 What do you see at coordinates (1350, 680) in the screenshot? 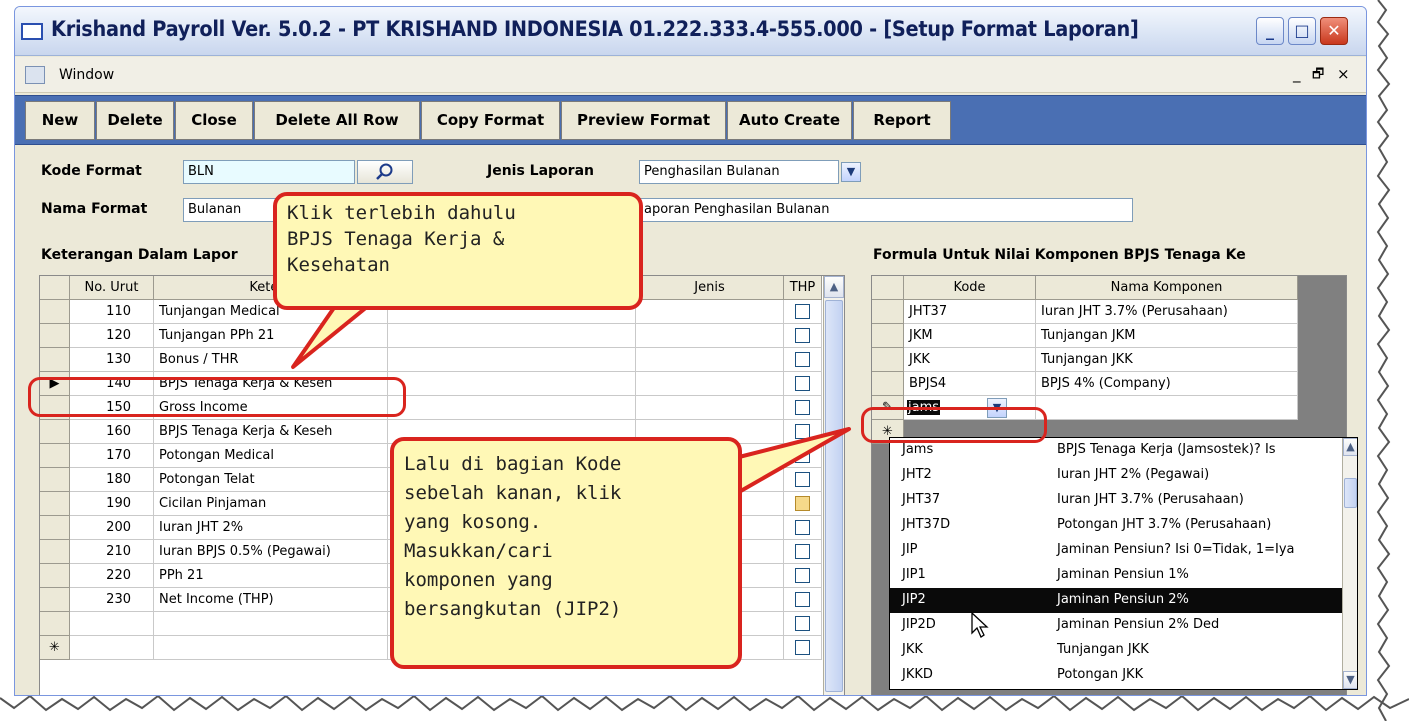
I see `scroll-down-arrow-icon: ▼` at bounding box center [1350, 680].